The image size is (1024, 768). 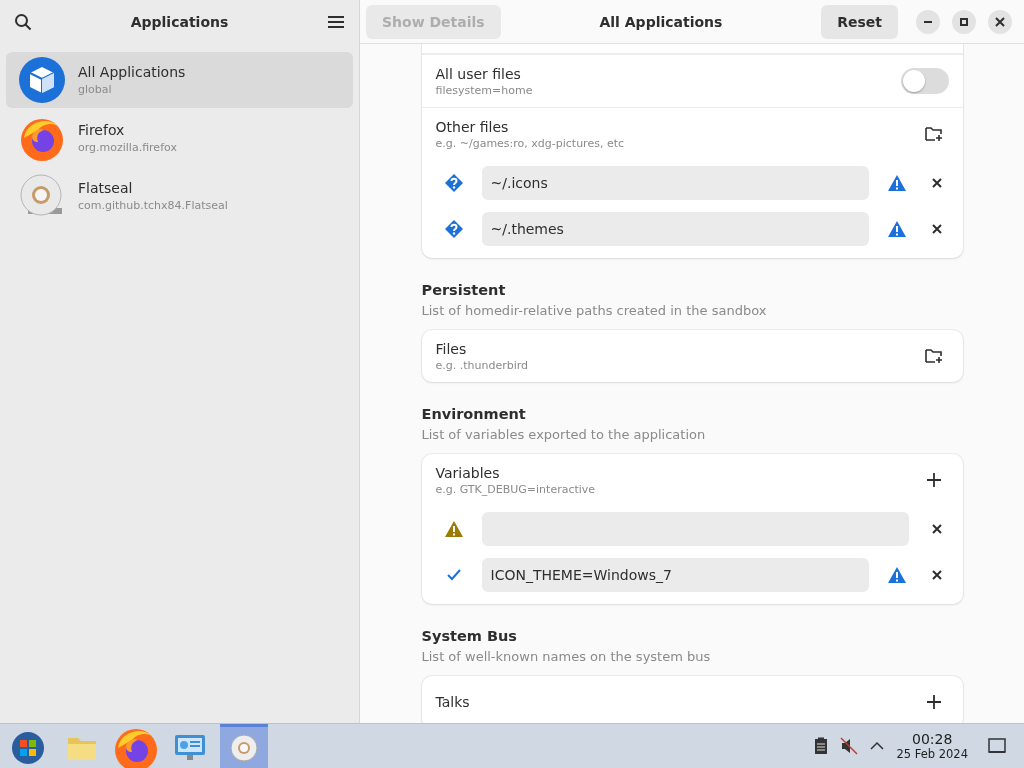 I want to click on app-list-item: All Applications global, so click(x=179, y=80).